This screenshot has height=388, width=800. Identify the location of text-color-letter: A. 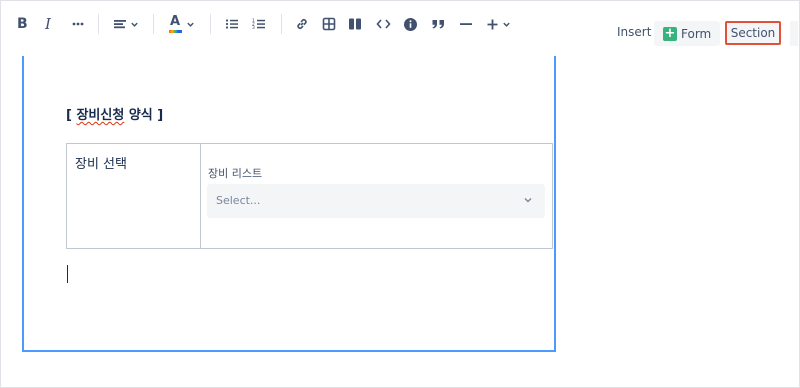
(175, 21).